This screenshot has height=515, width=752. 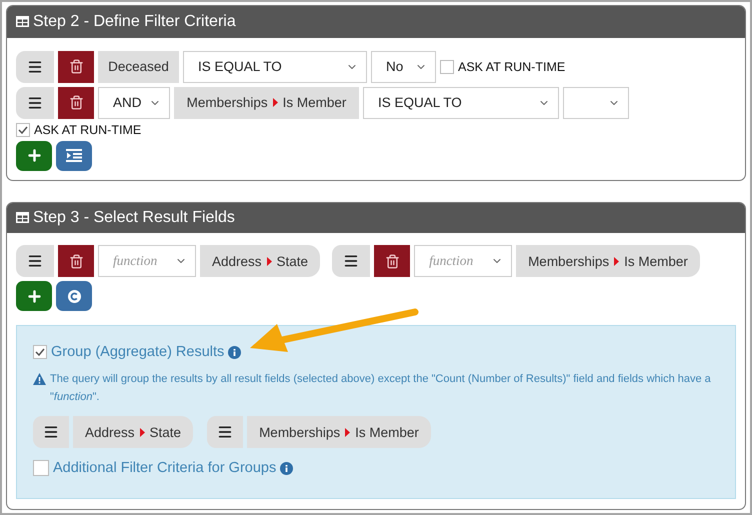 I want to click on conjunction-select: AND, so click(x=134, y=102).